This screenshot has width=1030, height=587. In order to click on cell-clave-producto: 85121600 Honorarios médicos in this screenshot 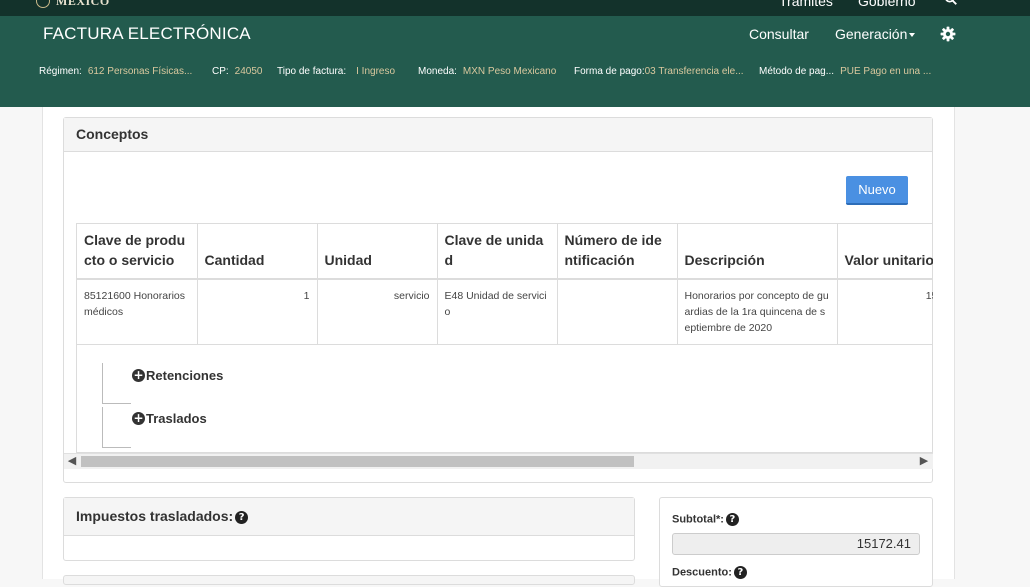, I will do `click(137, 312)`.